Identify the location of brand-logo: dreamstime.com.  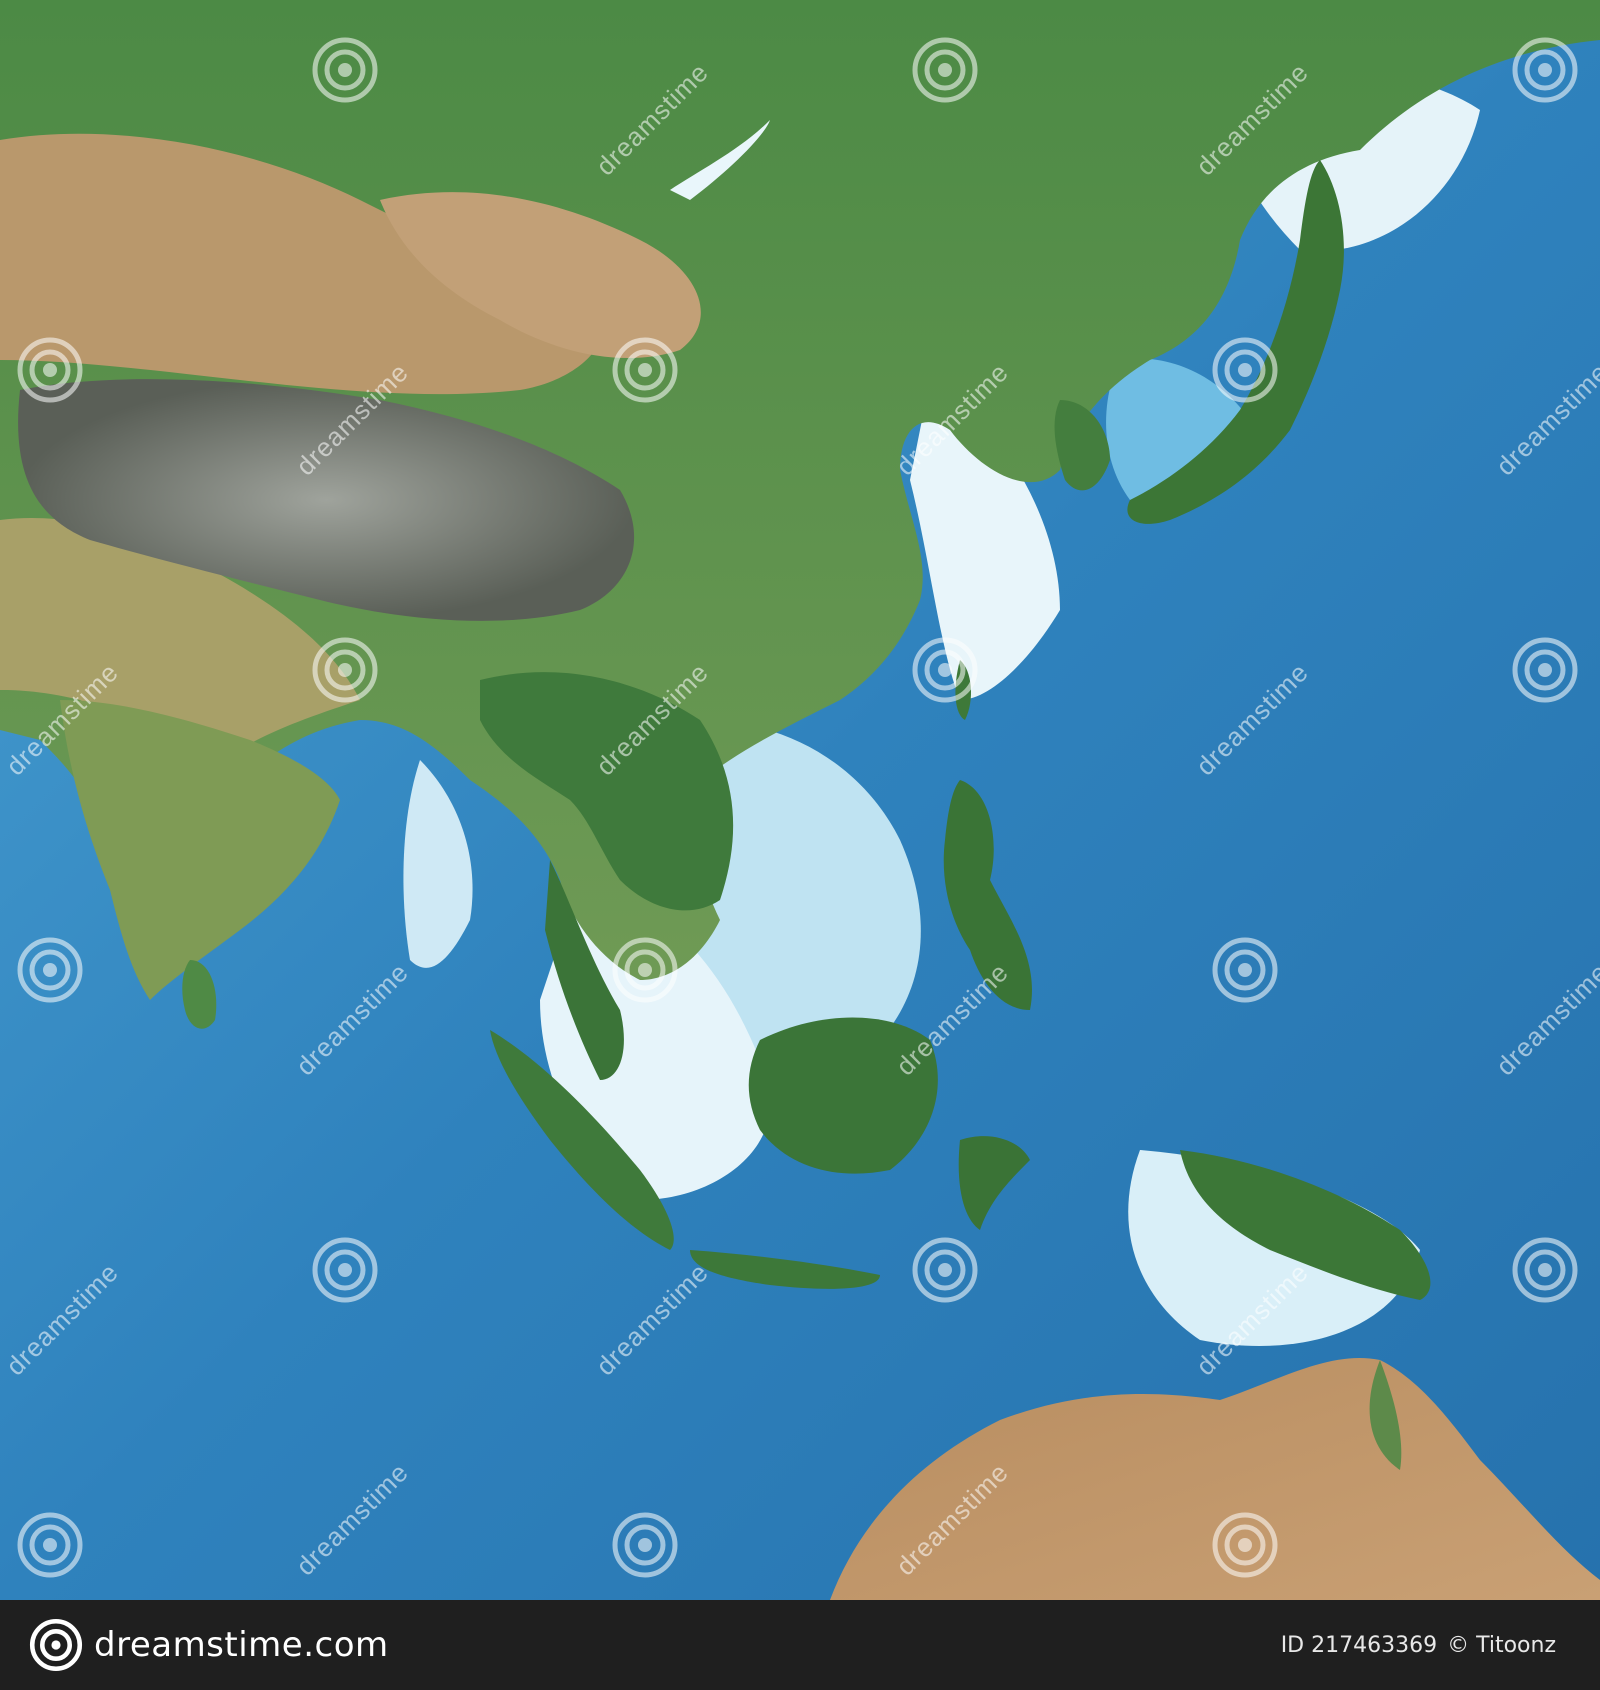
(206, 1645).